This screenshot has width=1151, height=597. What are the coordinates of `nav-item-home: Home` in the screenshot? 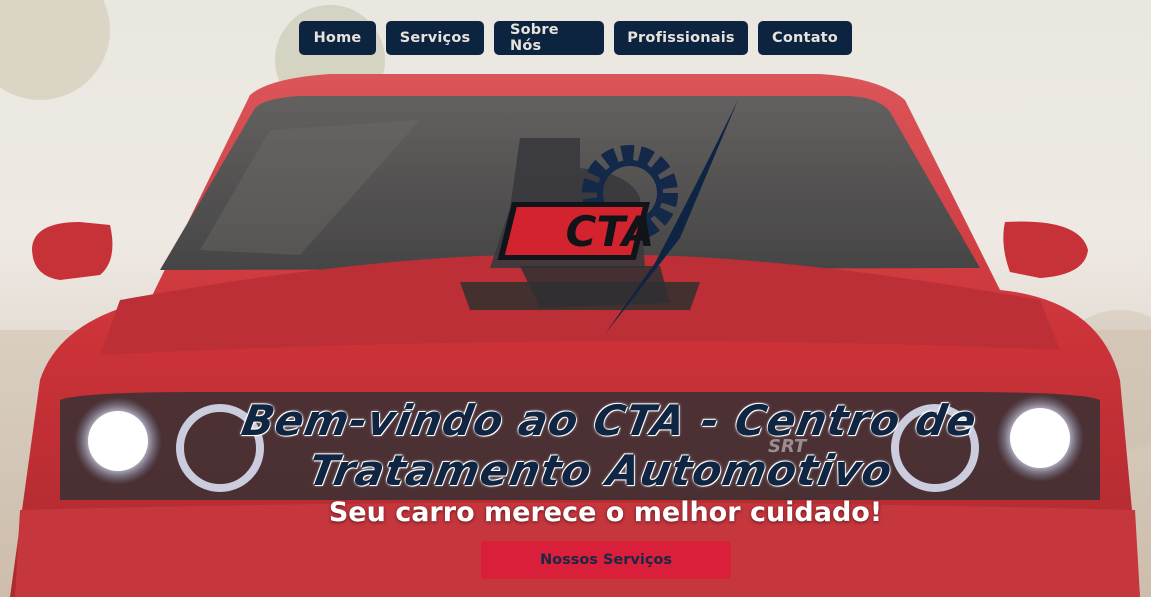 It's located at (337, 38).